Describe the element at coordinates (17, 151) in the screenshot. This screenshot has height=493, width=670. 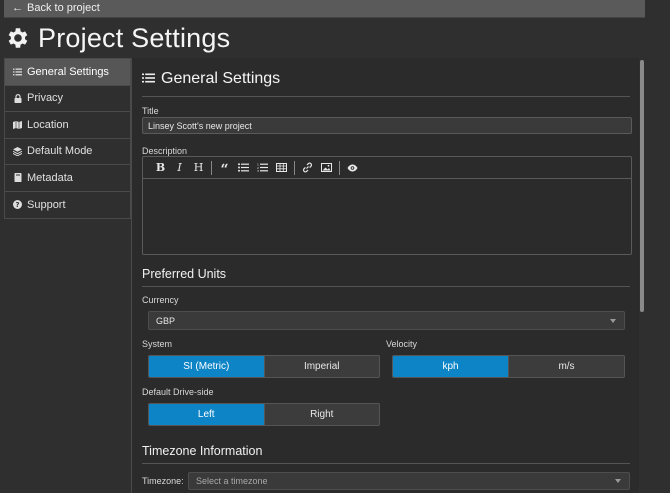
I see `layers-icon` at that location.